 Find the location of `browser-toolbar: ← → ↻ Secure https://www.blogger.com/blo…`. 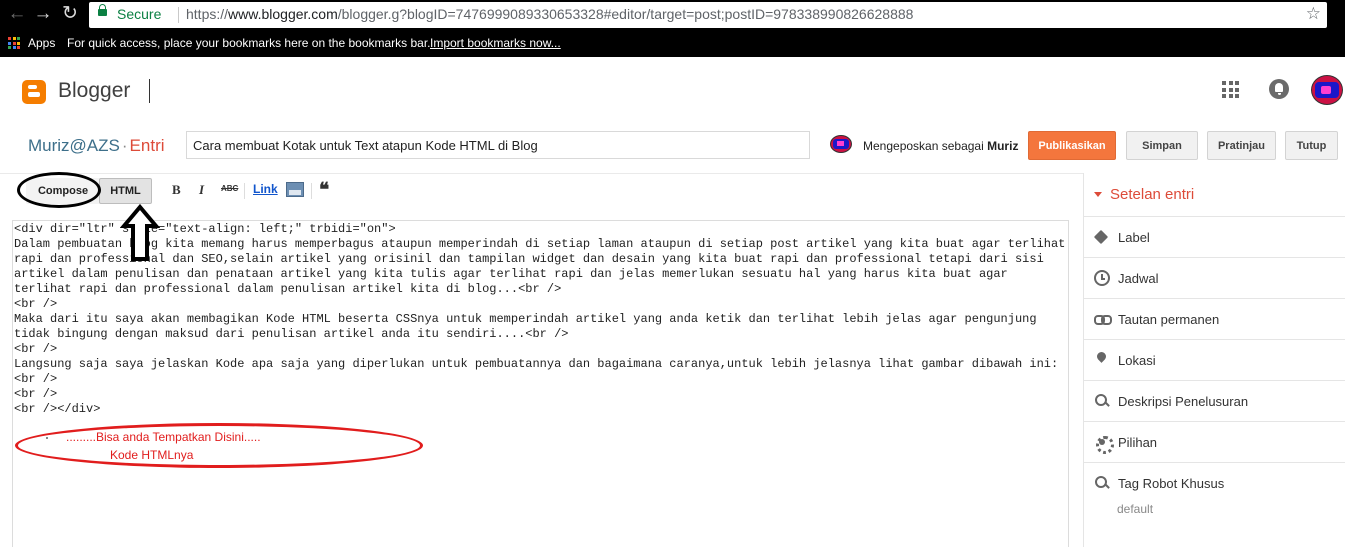

browser-toolbar: ← → ↻ Secure https://www.blogger.com/blo… is located at coordinates (672, 15).